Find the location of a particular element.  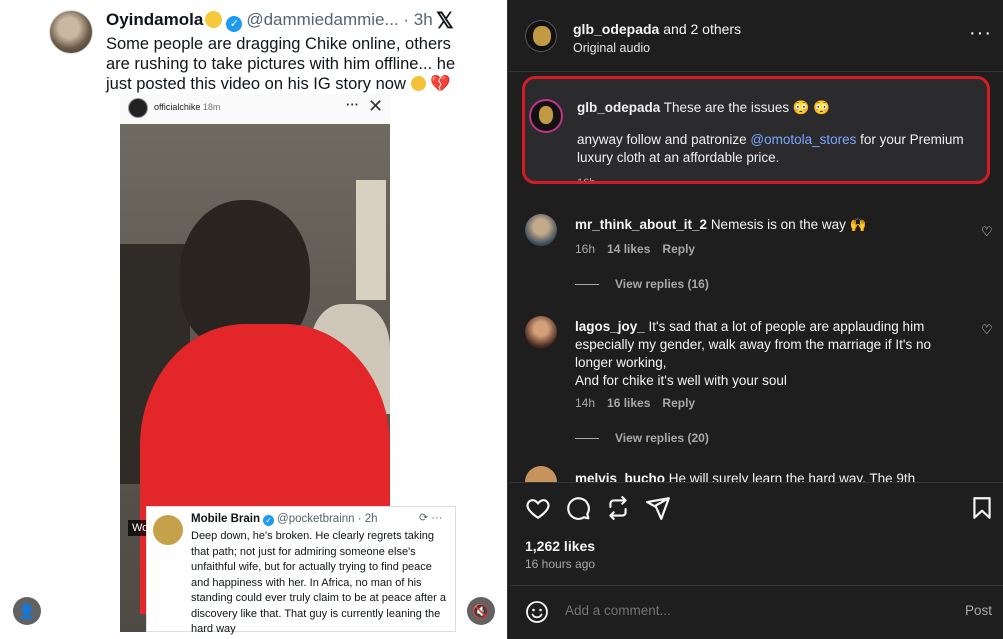

tweet-author-name: Oyindamola is located at coordinates (155, 19).